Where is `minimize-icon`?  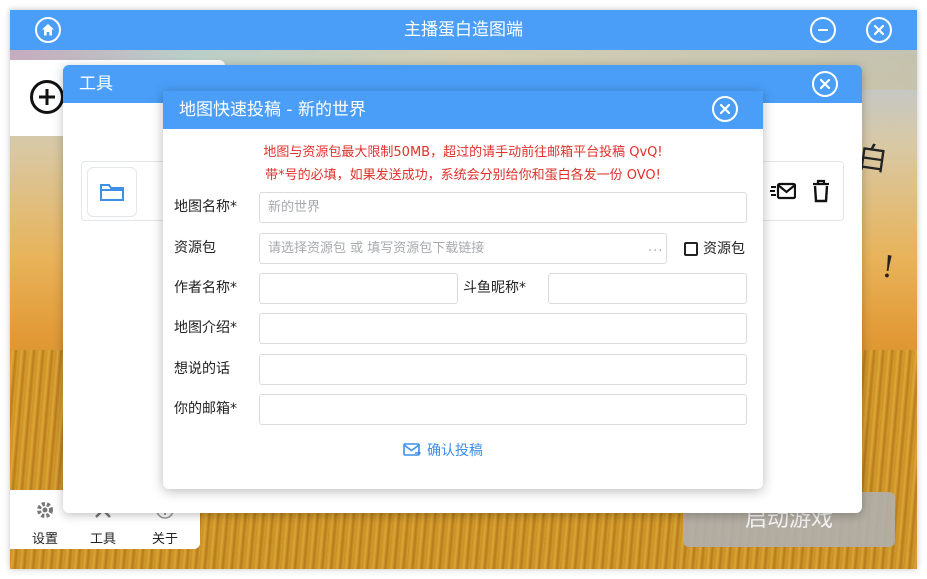 minimize-icon is located at coordinates (823, 30).